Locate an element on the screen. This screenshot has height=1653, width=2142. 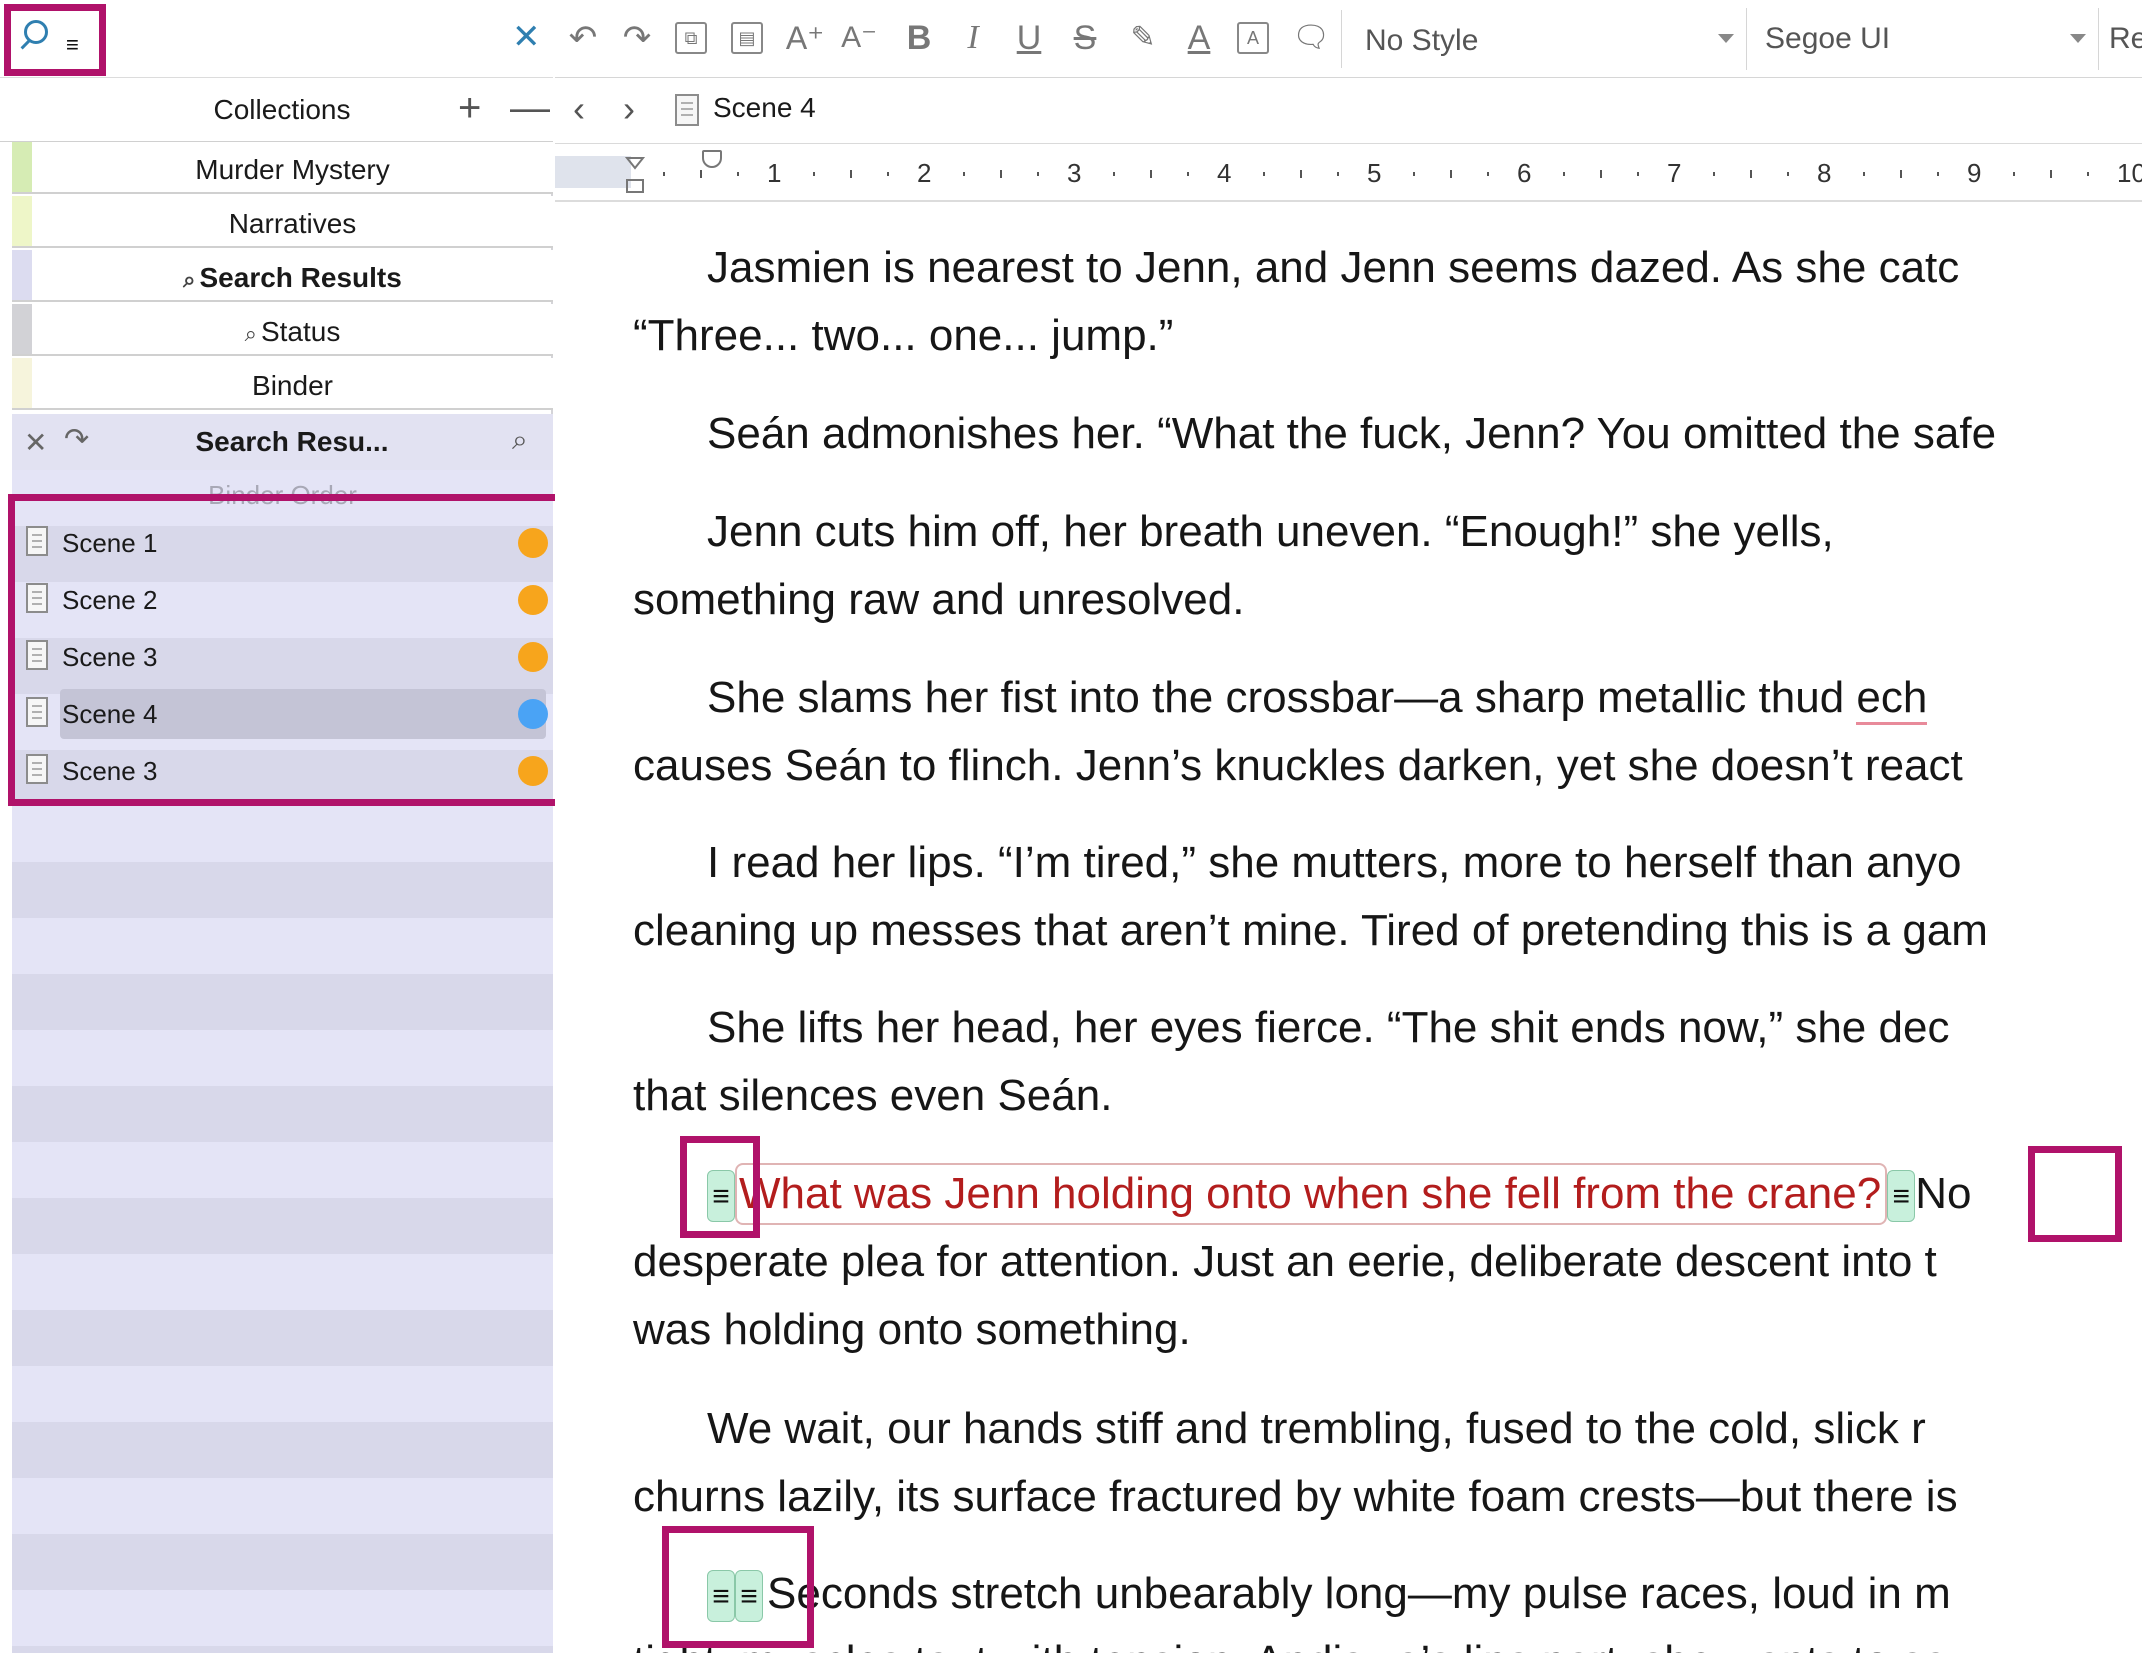
spelling-error-word: ech is located at coordinates (1892, 699).